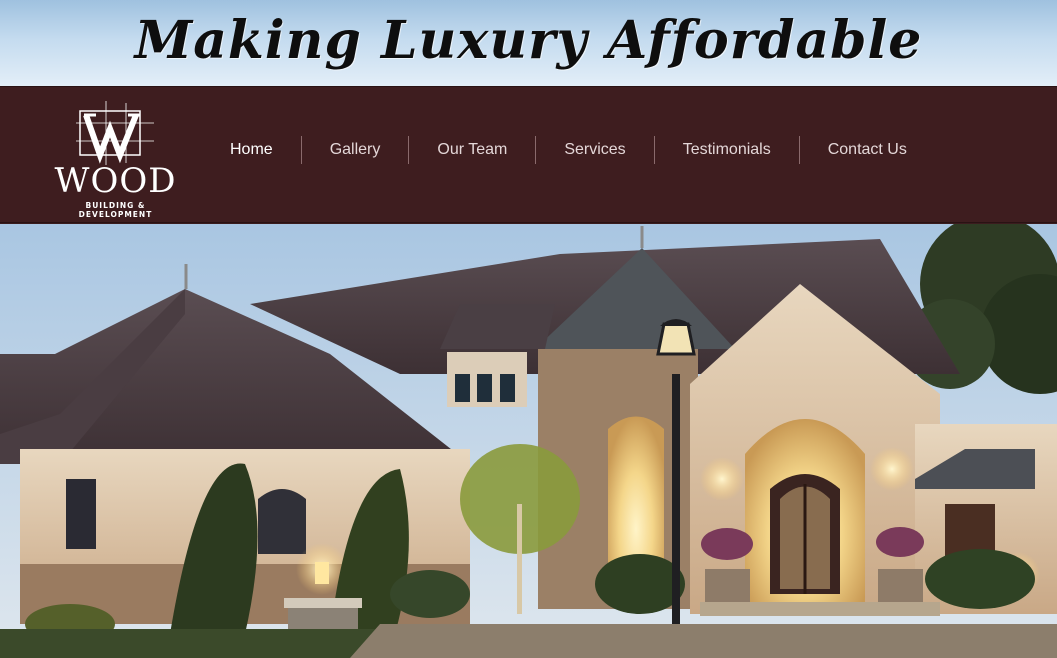 Image resolution: width=1057 pixels, height=658 pixels. I want to click on nav-gallery: Gallery, so click(356, 150).